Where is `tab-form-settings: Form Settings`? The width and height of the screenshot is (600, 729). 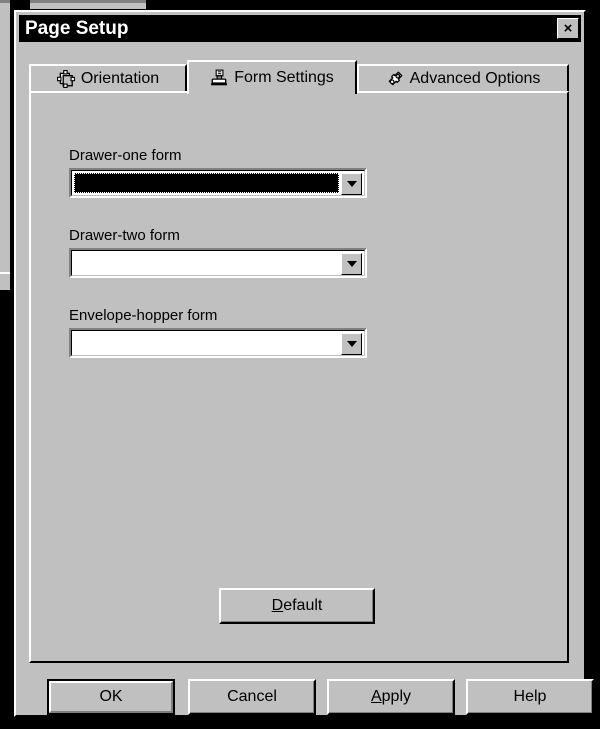
tab-form-settings: Form Settings is located at coordinates (272, 77).